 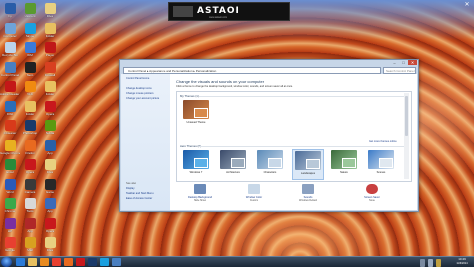 I want to click on desktop-icon: Word, so click(x=10, y=186).